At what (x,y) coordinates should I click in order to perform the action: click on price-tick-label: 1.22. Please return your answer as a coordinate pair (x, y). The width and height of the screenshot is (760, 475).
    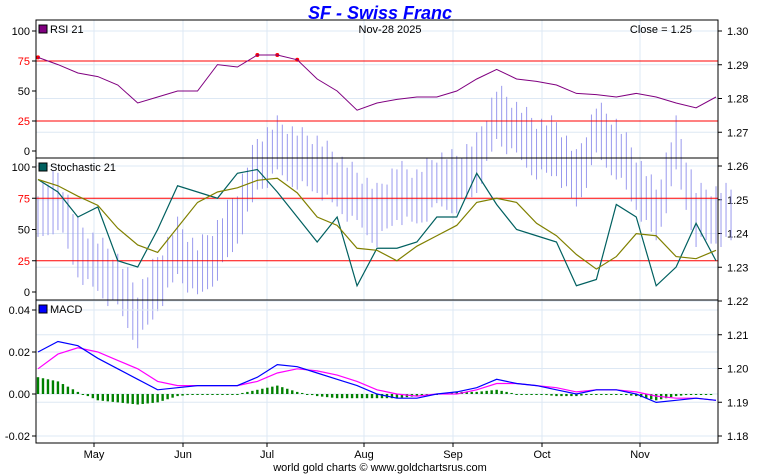
    Looking at the image, I should click on (737, 302).